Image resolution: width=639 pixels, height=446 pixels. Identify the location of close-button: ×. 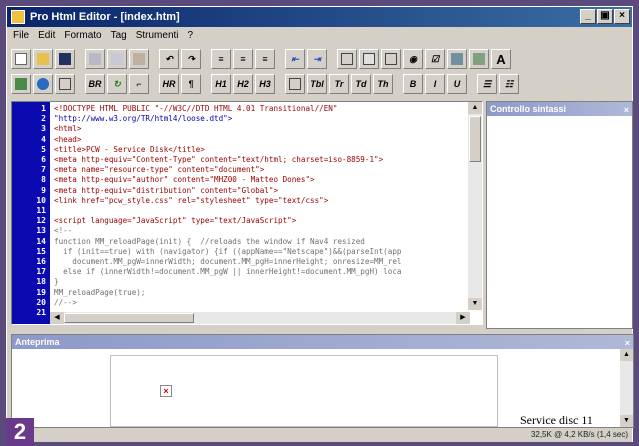
(622, 16).